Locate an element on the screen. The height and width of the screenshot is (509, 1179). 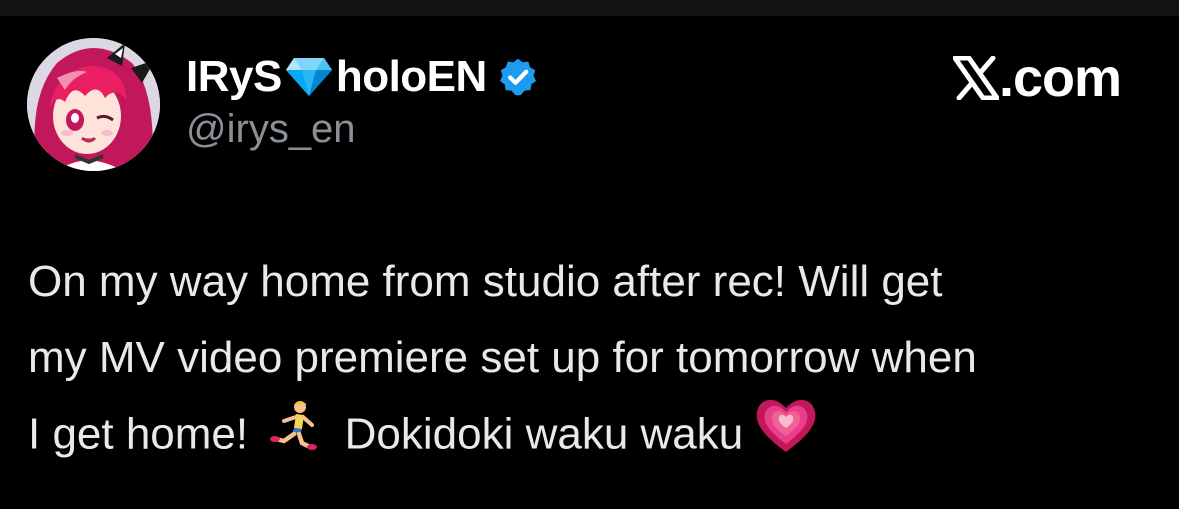
gem-icon is located at coordinates (309, 77).